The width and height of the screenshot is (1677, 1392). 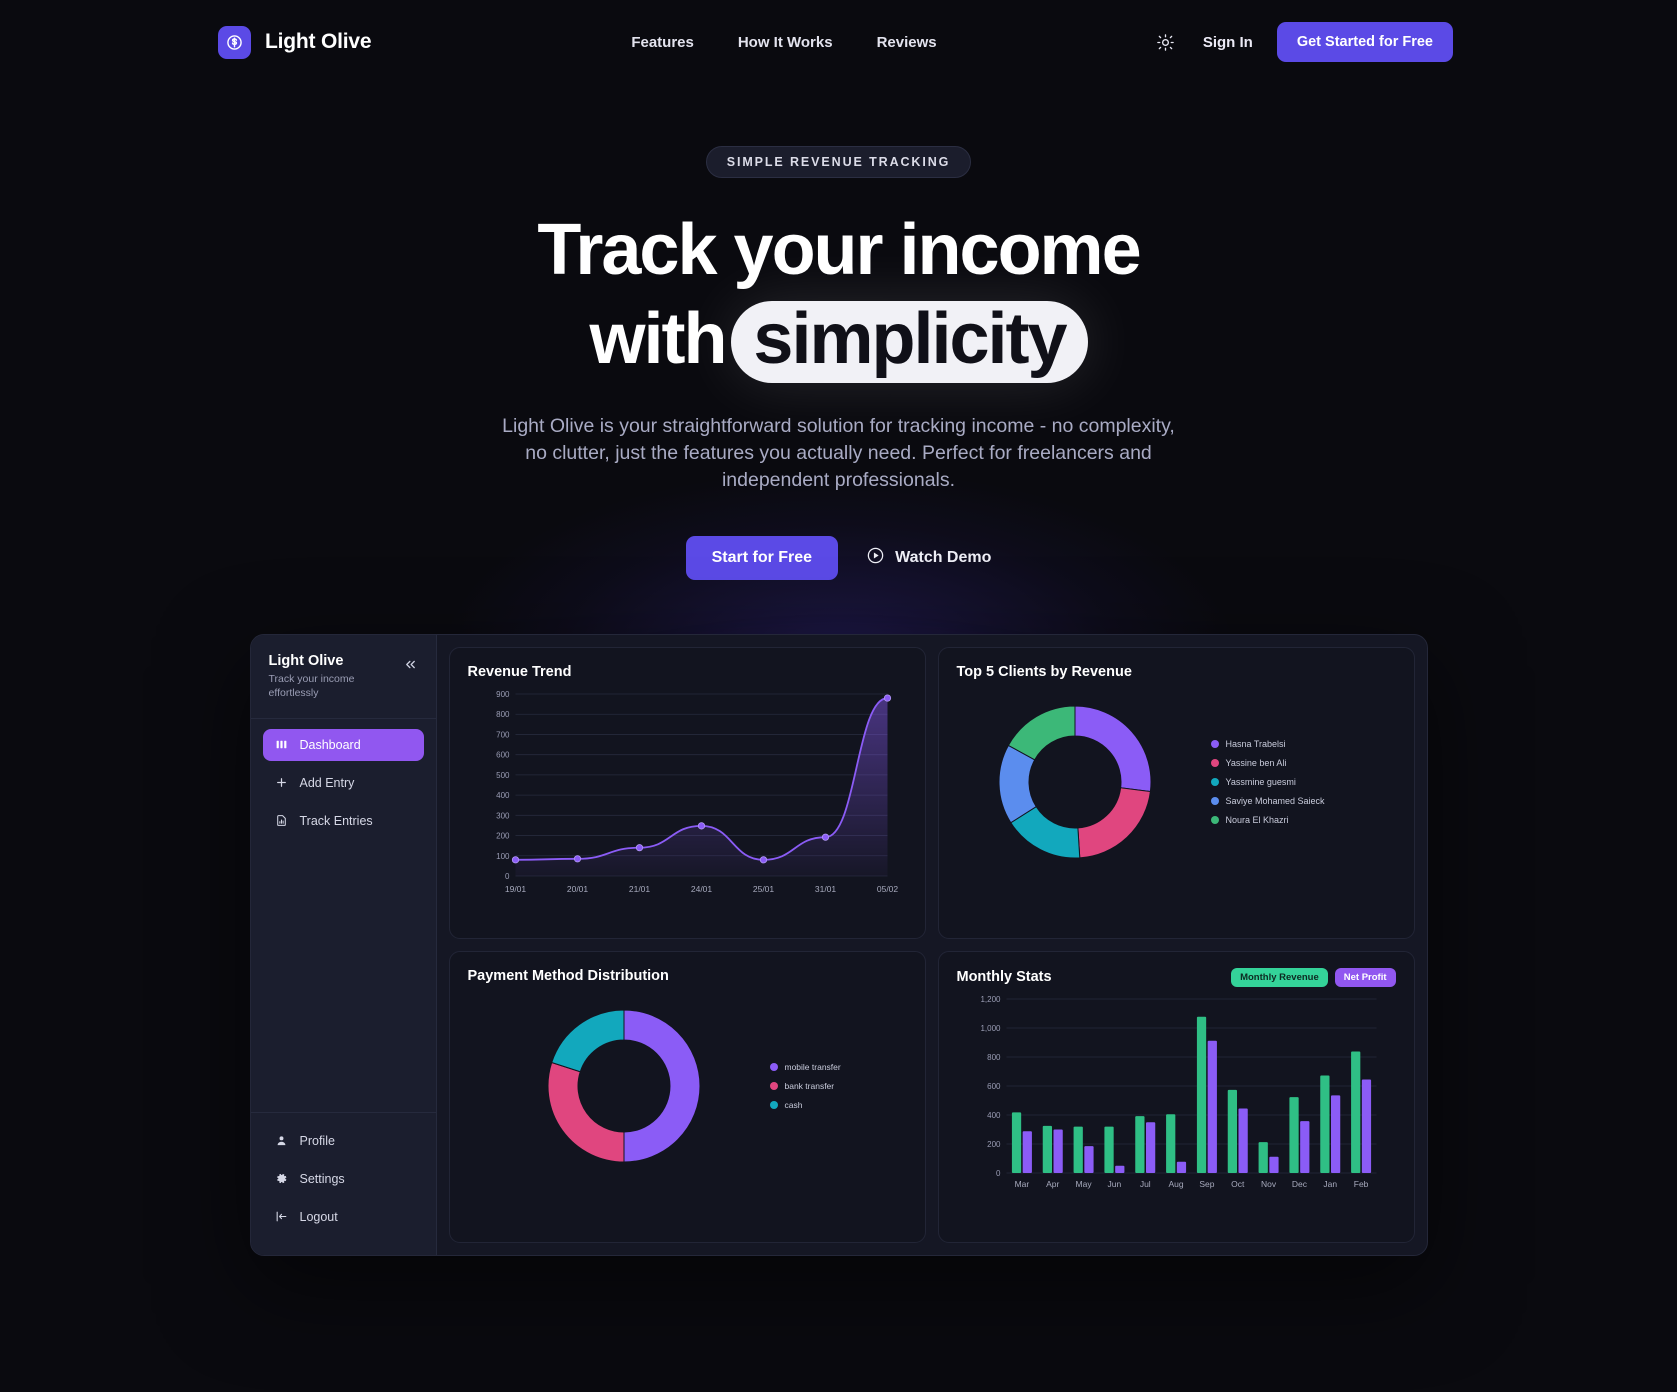 I want to click on svg-text: 300, so click(x=503, y=815).